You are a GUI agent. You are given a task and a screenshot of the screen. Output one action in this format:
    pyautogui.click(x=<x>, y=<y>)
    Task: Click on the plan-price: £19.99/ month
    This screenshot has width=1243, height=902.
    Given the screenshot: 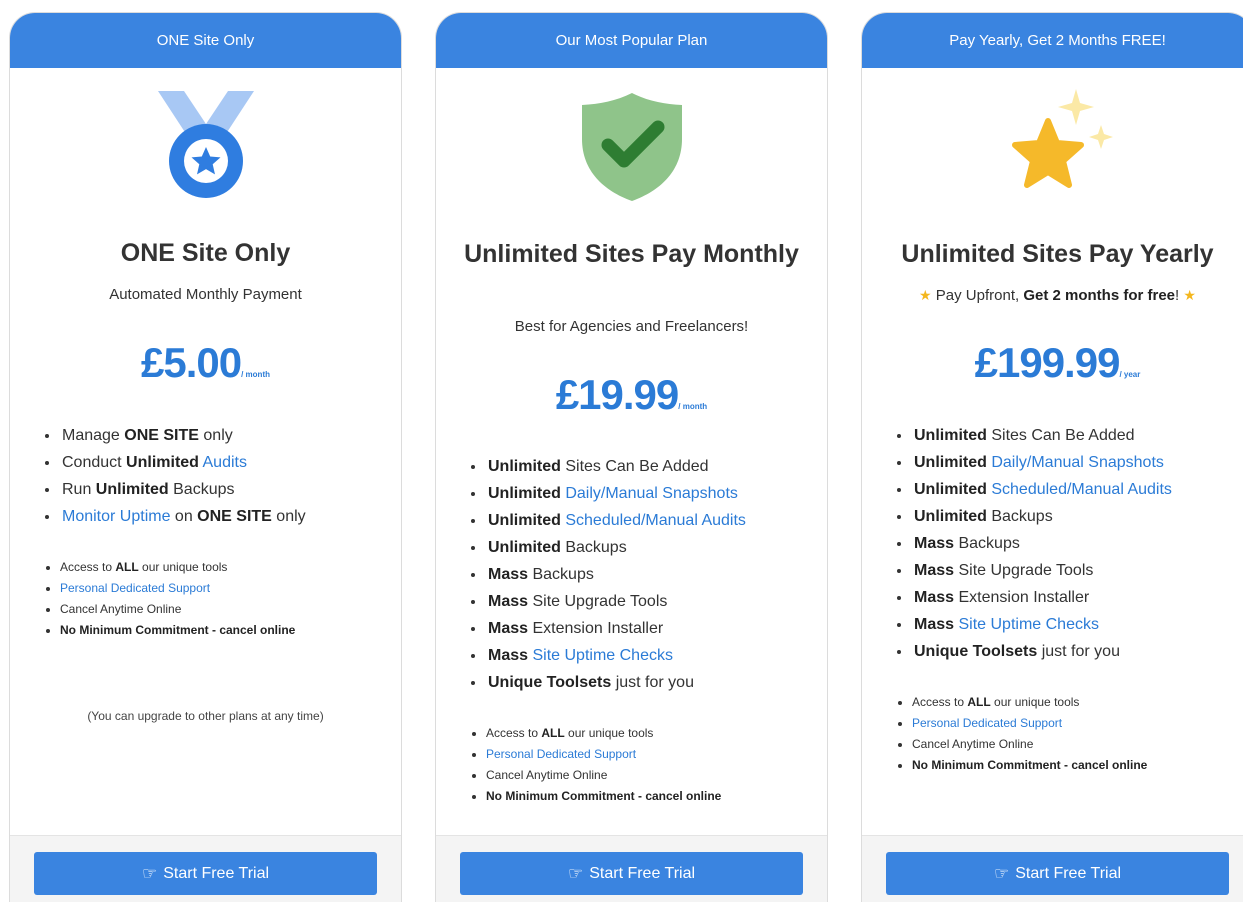 What is the action you would take?
    pyautogui.click(x=631, y=395)
    